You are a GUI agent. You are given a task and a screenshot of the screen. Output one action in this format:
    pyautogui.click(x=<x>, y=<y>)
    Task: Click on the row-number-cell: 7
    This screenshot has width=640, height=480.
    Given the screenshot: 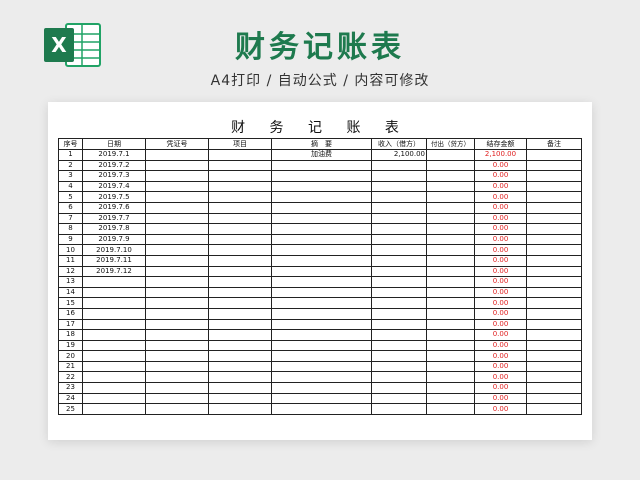 What is the action you would take?
    pyautogui.click(x=70, y=218)
    